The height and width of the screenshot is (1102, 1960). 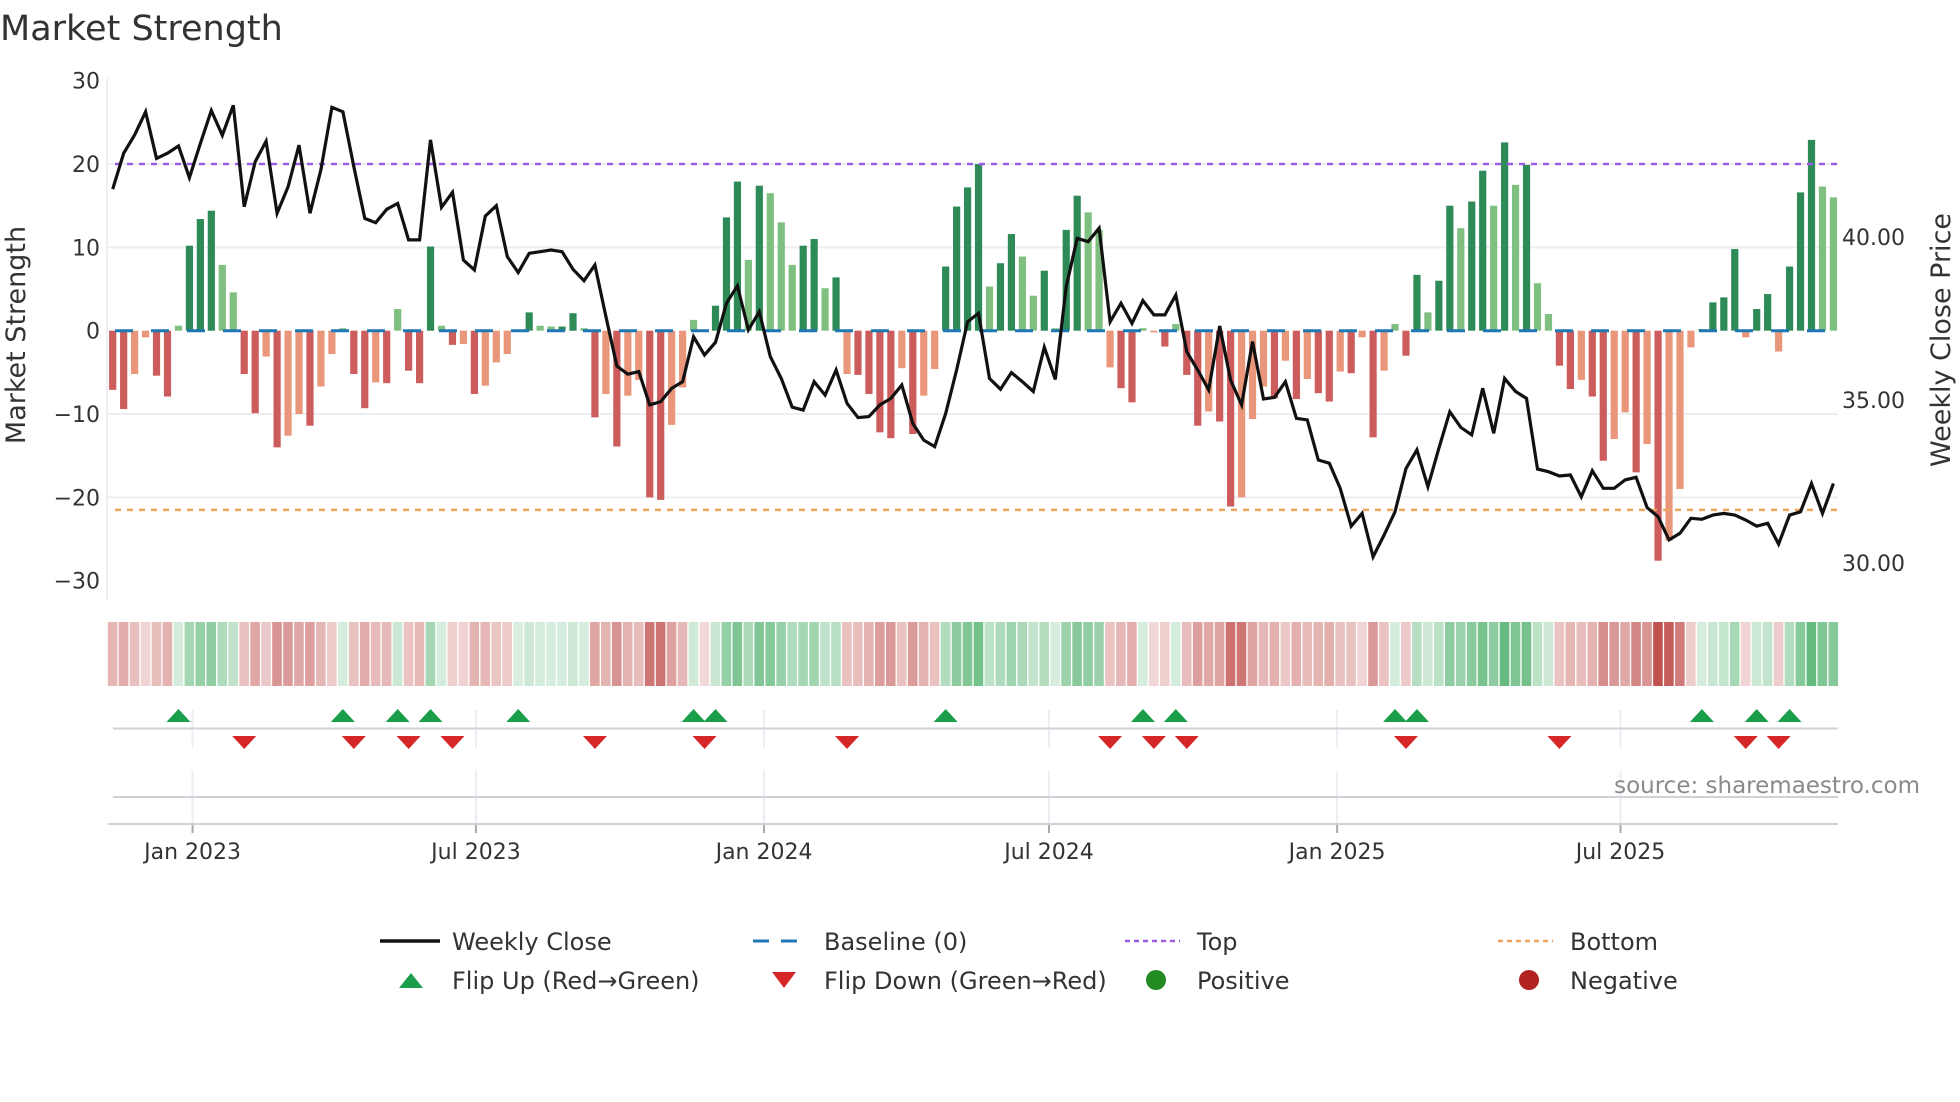 I want to click on y-tick-label: −10, so click(x=77, y=415).